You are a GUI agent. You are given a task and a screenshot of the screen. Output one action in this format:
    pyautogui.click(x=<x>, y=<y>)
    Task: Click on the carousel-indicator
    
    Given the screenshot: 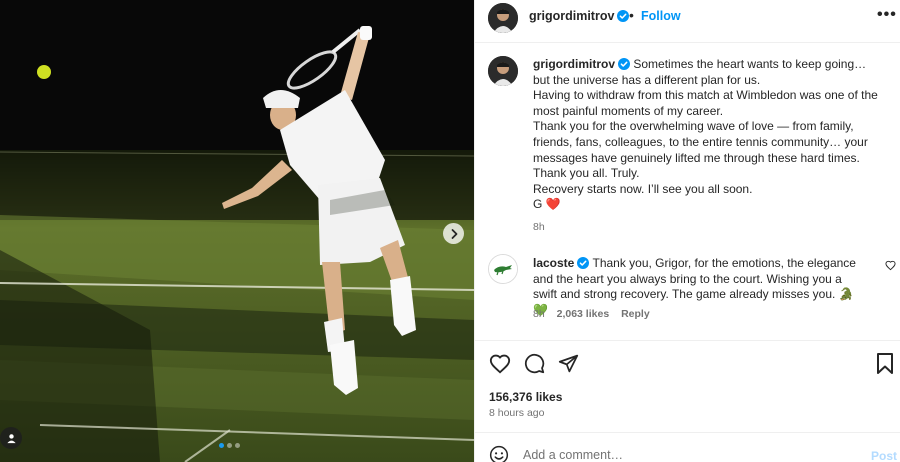 What is the action you would take?
    pyautogui.click(x=229, y=445)
    